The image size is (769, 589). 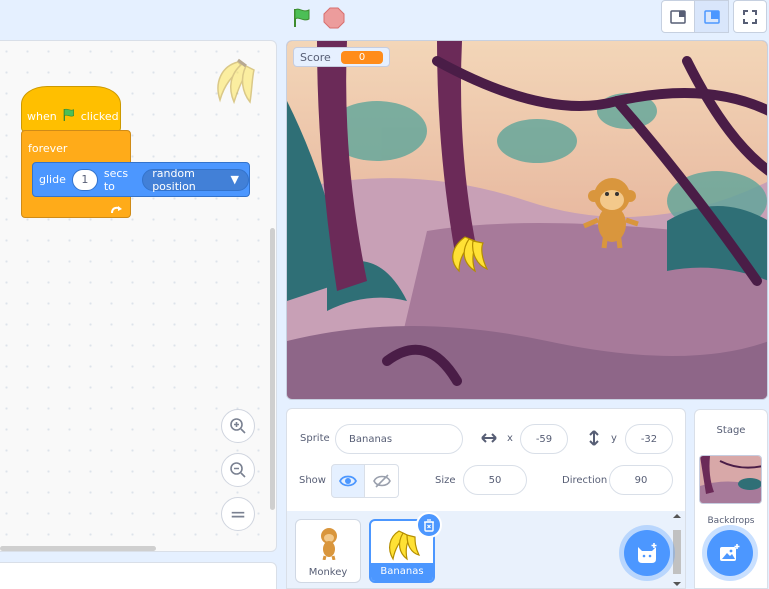 What do you see at coordinates (730, 553) in the screenshot?
I see `choose-backdrop-image-icon` at bounding box center [730, 553].